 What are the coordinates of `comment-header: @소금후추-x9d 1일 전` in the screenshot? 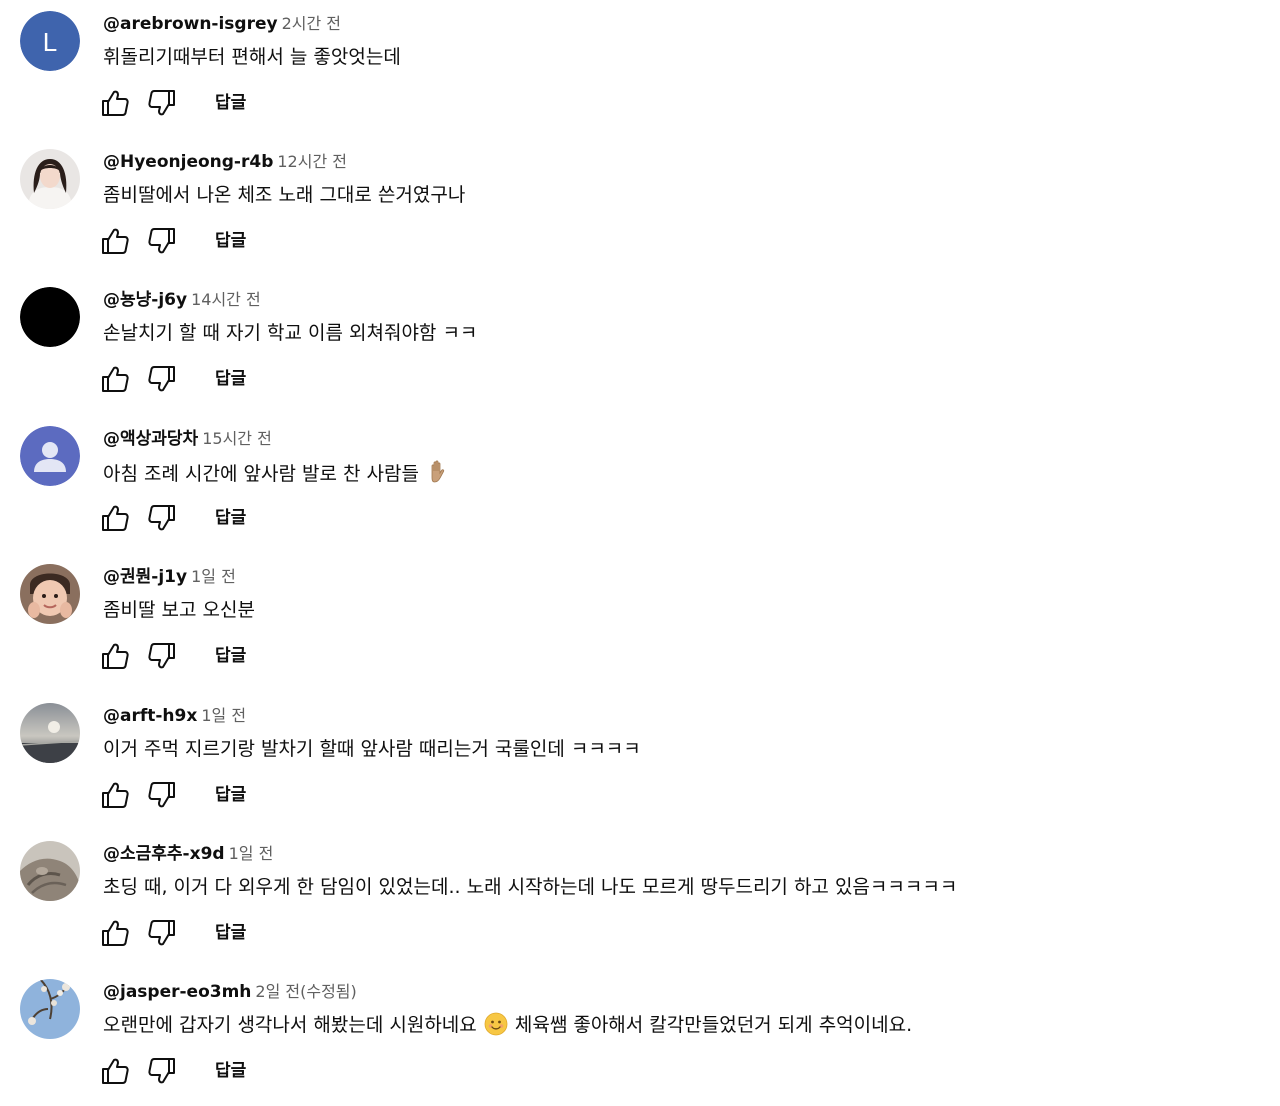 It's located at (188, 854).